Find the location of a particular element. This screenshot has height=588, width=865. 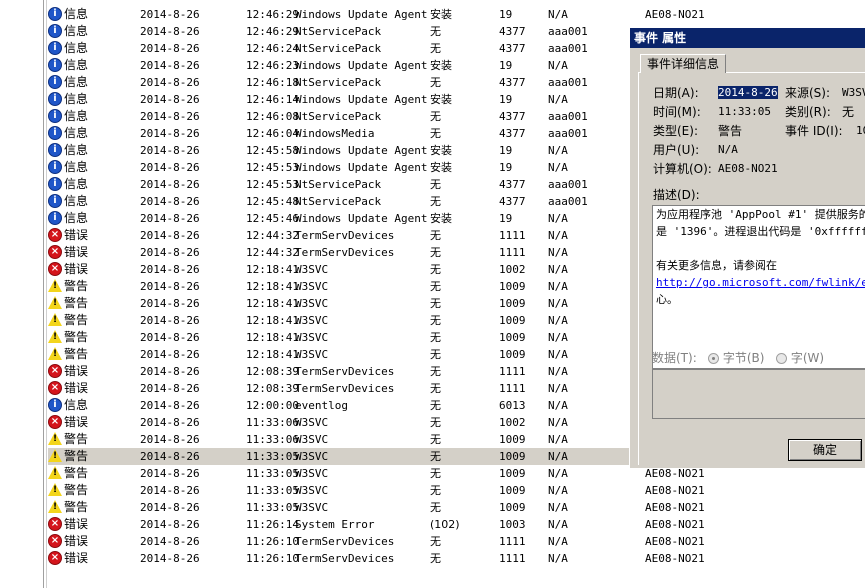

table-row: 警告 2014-8-26 11:33:06W3SVC 无 1009 N/A is located at coordinates (384, 439).